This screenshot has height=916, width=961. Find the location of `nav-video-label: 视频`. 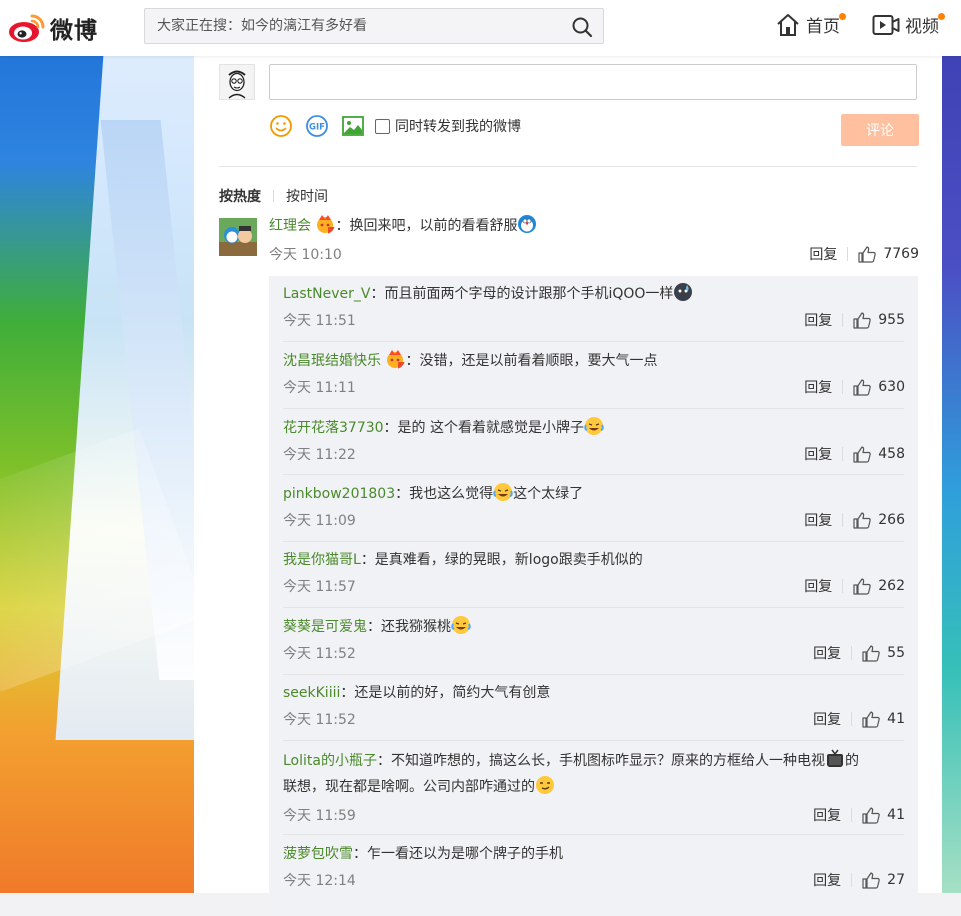

nav-video-label: 视频 is located at coordinates (922, 27).